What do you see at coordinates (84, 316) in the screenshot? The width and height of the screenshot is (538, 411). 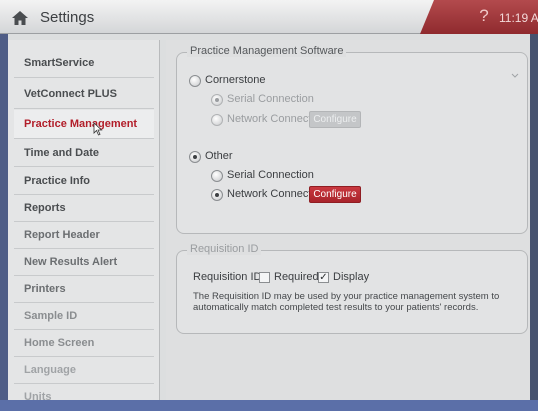 I see `sidebar-item-sample-id: Sample ID` at bounding box center [84, 316].